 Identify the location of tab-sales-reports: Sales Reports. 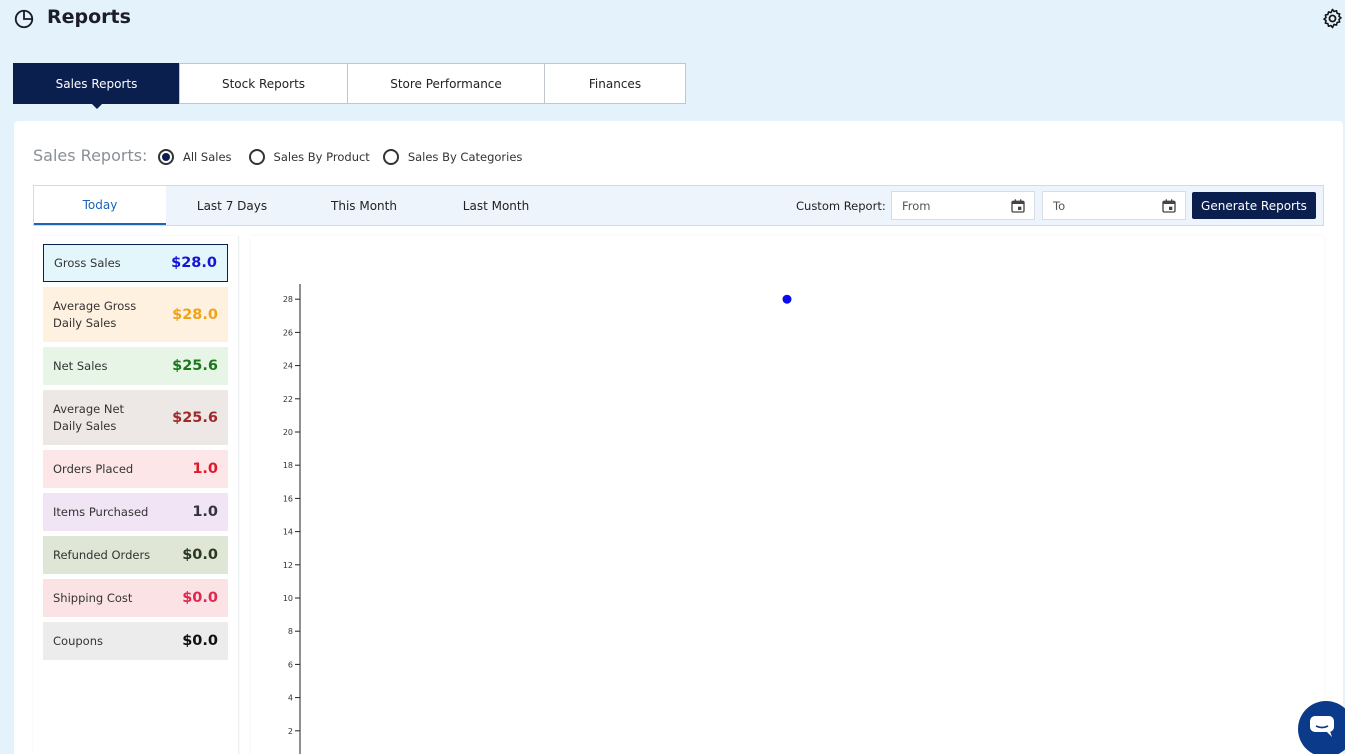
(96, 86).